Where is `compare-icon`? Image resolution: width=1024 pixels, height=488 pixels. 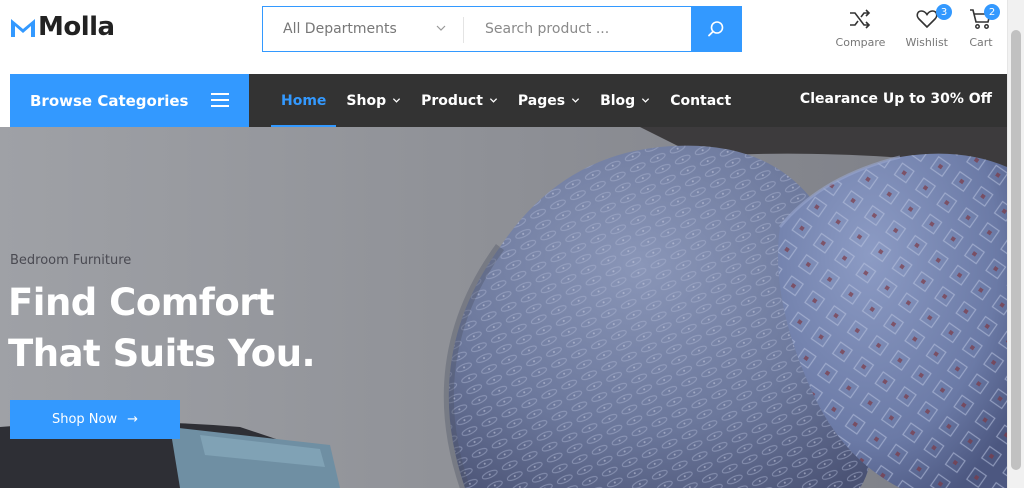 compare-icon is located at coordinates (860, 19).